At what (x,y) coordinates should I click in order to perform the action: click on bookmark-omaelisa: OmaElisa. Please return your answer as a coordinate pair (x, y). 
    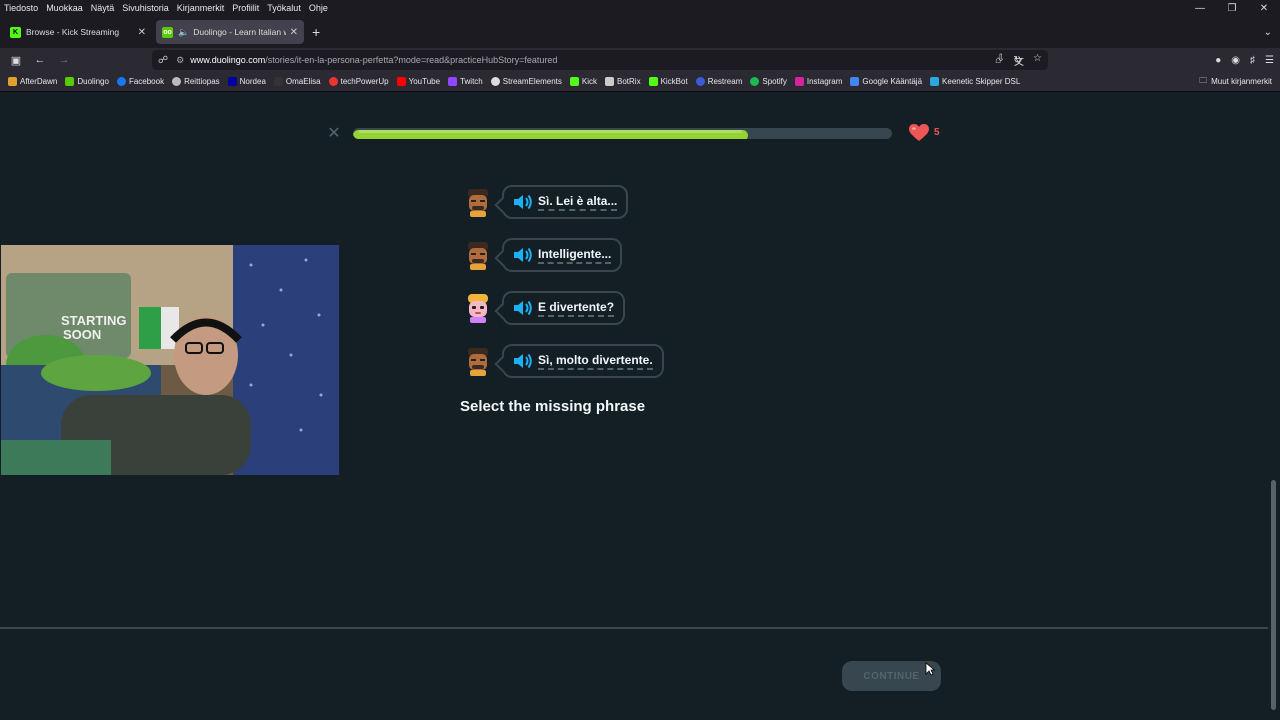
    Looking at the image, I should click on (297, 81).